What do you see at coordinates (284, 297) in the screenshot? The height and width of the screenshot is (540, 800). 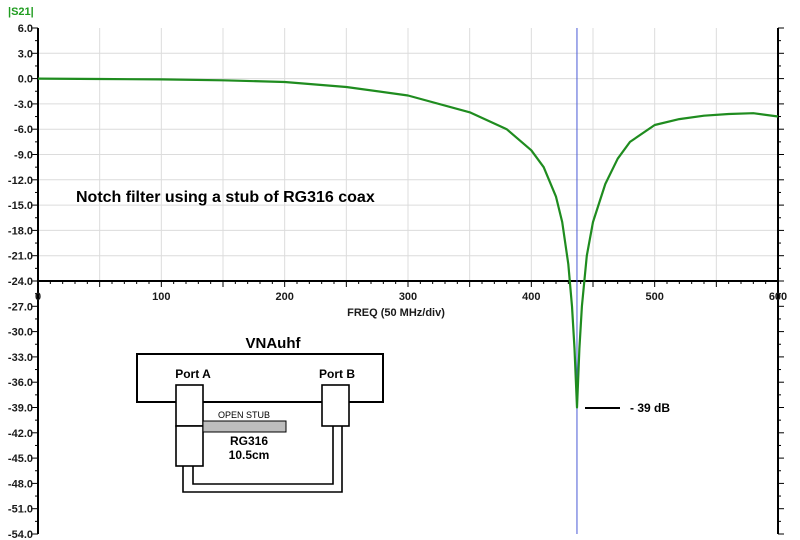 I see `x-tick-label: 200` at bounding box center [284, 297].